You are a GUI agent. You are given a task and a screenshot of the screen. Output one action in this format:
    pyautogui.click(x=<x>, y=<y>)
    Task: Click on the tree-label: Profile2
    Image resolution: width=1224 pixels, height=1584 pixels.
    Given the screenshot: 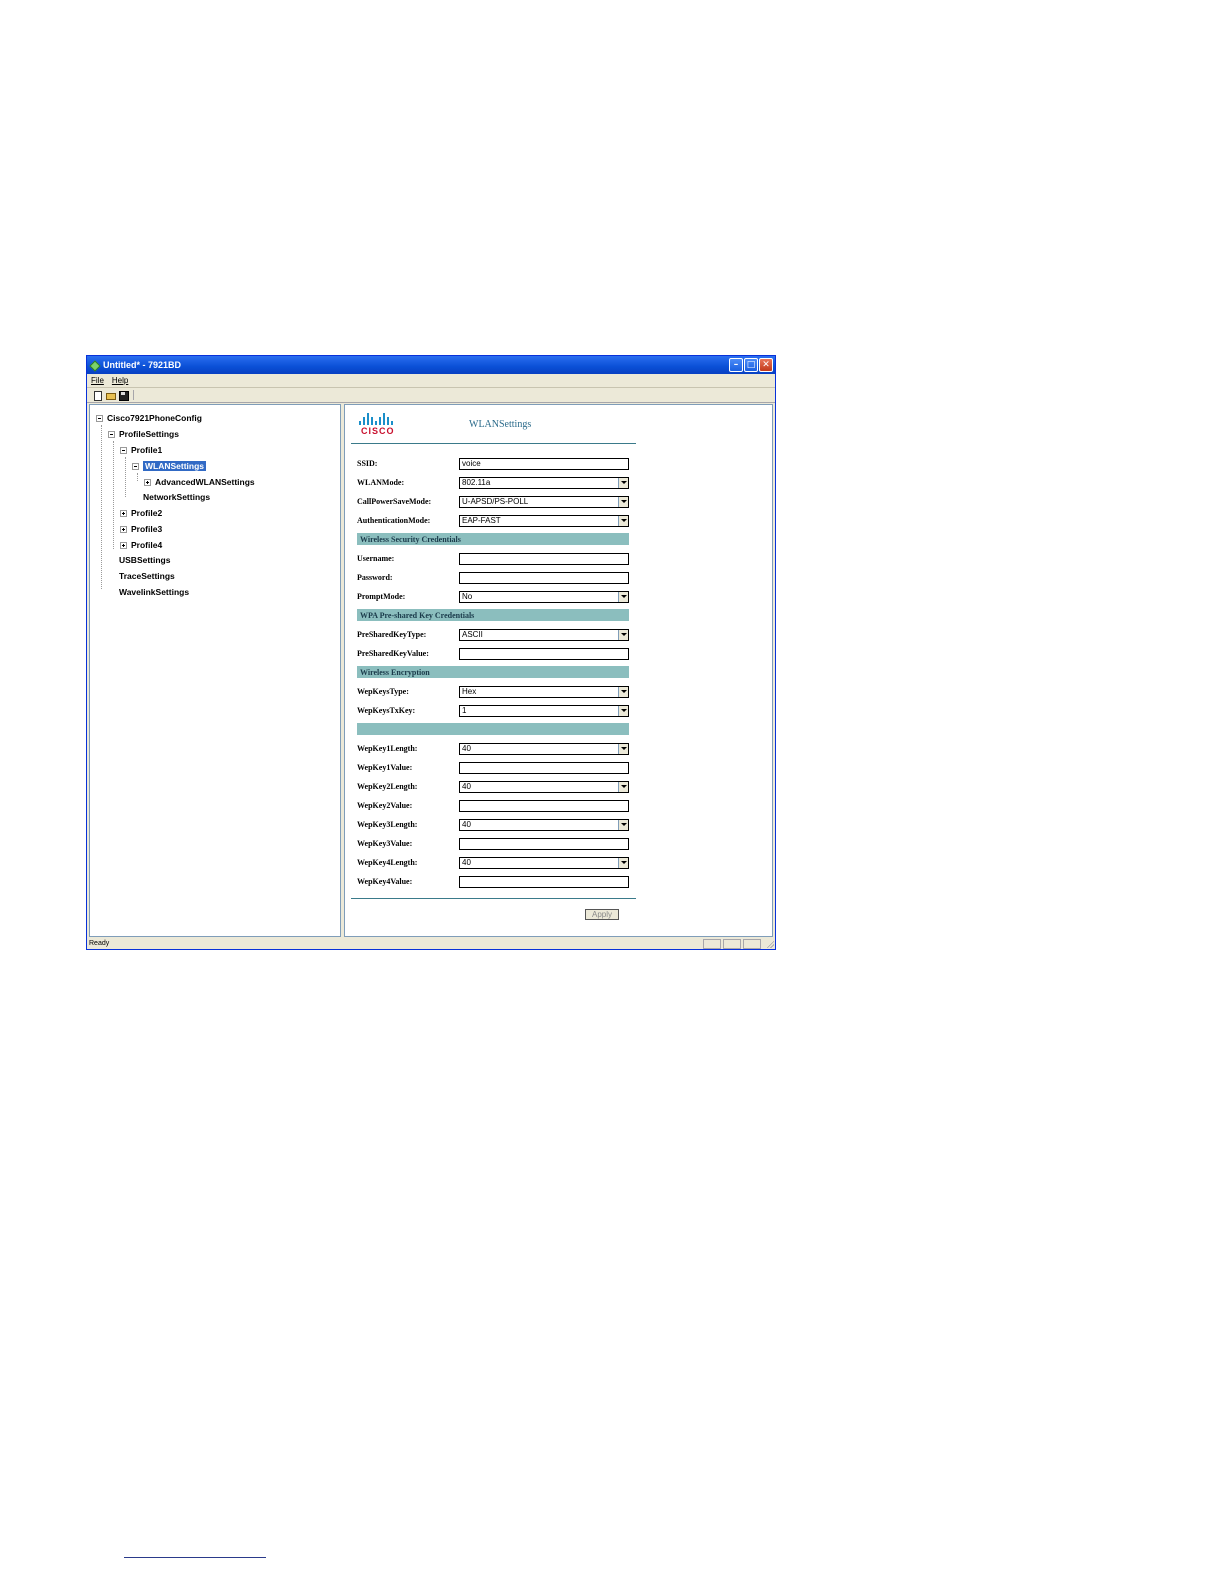 What is the action you would take?
    pyautogui.click(x=147, y=513)
    